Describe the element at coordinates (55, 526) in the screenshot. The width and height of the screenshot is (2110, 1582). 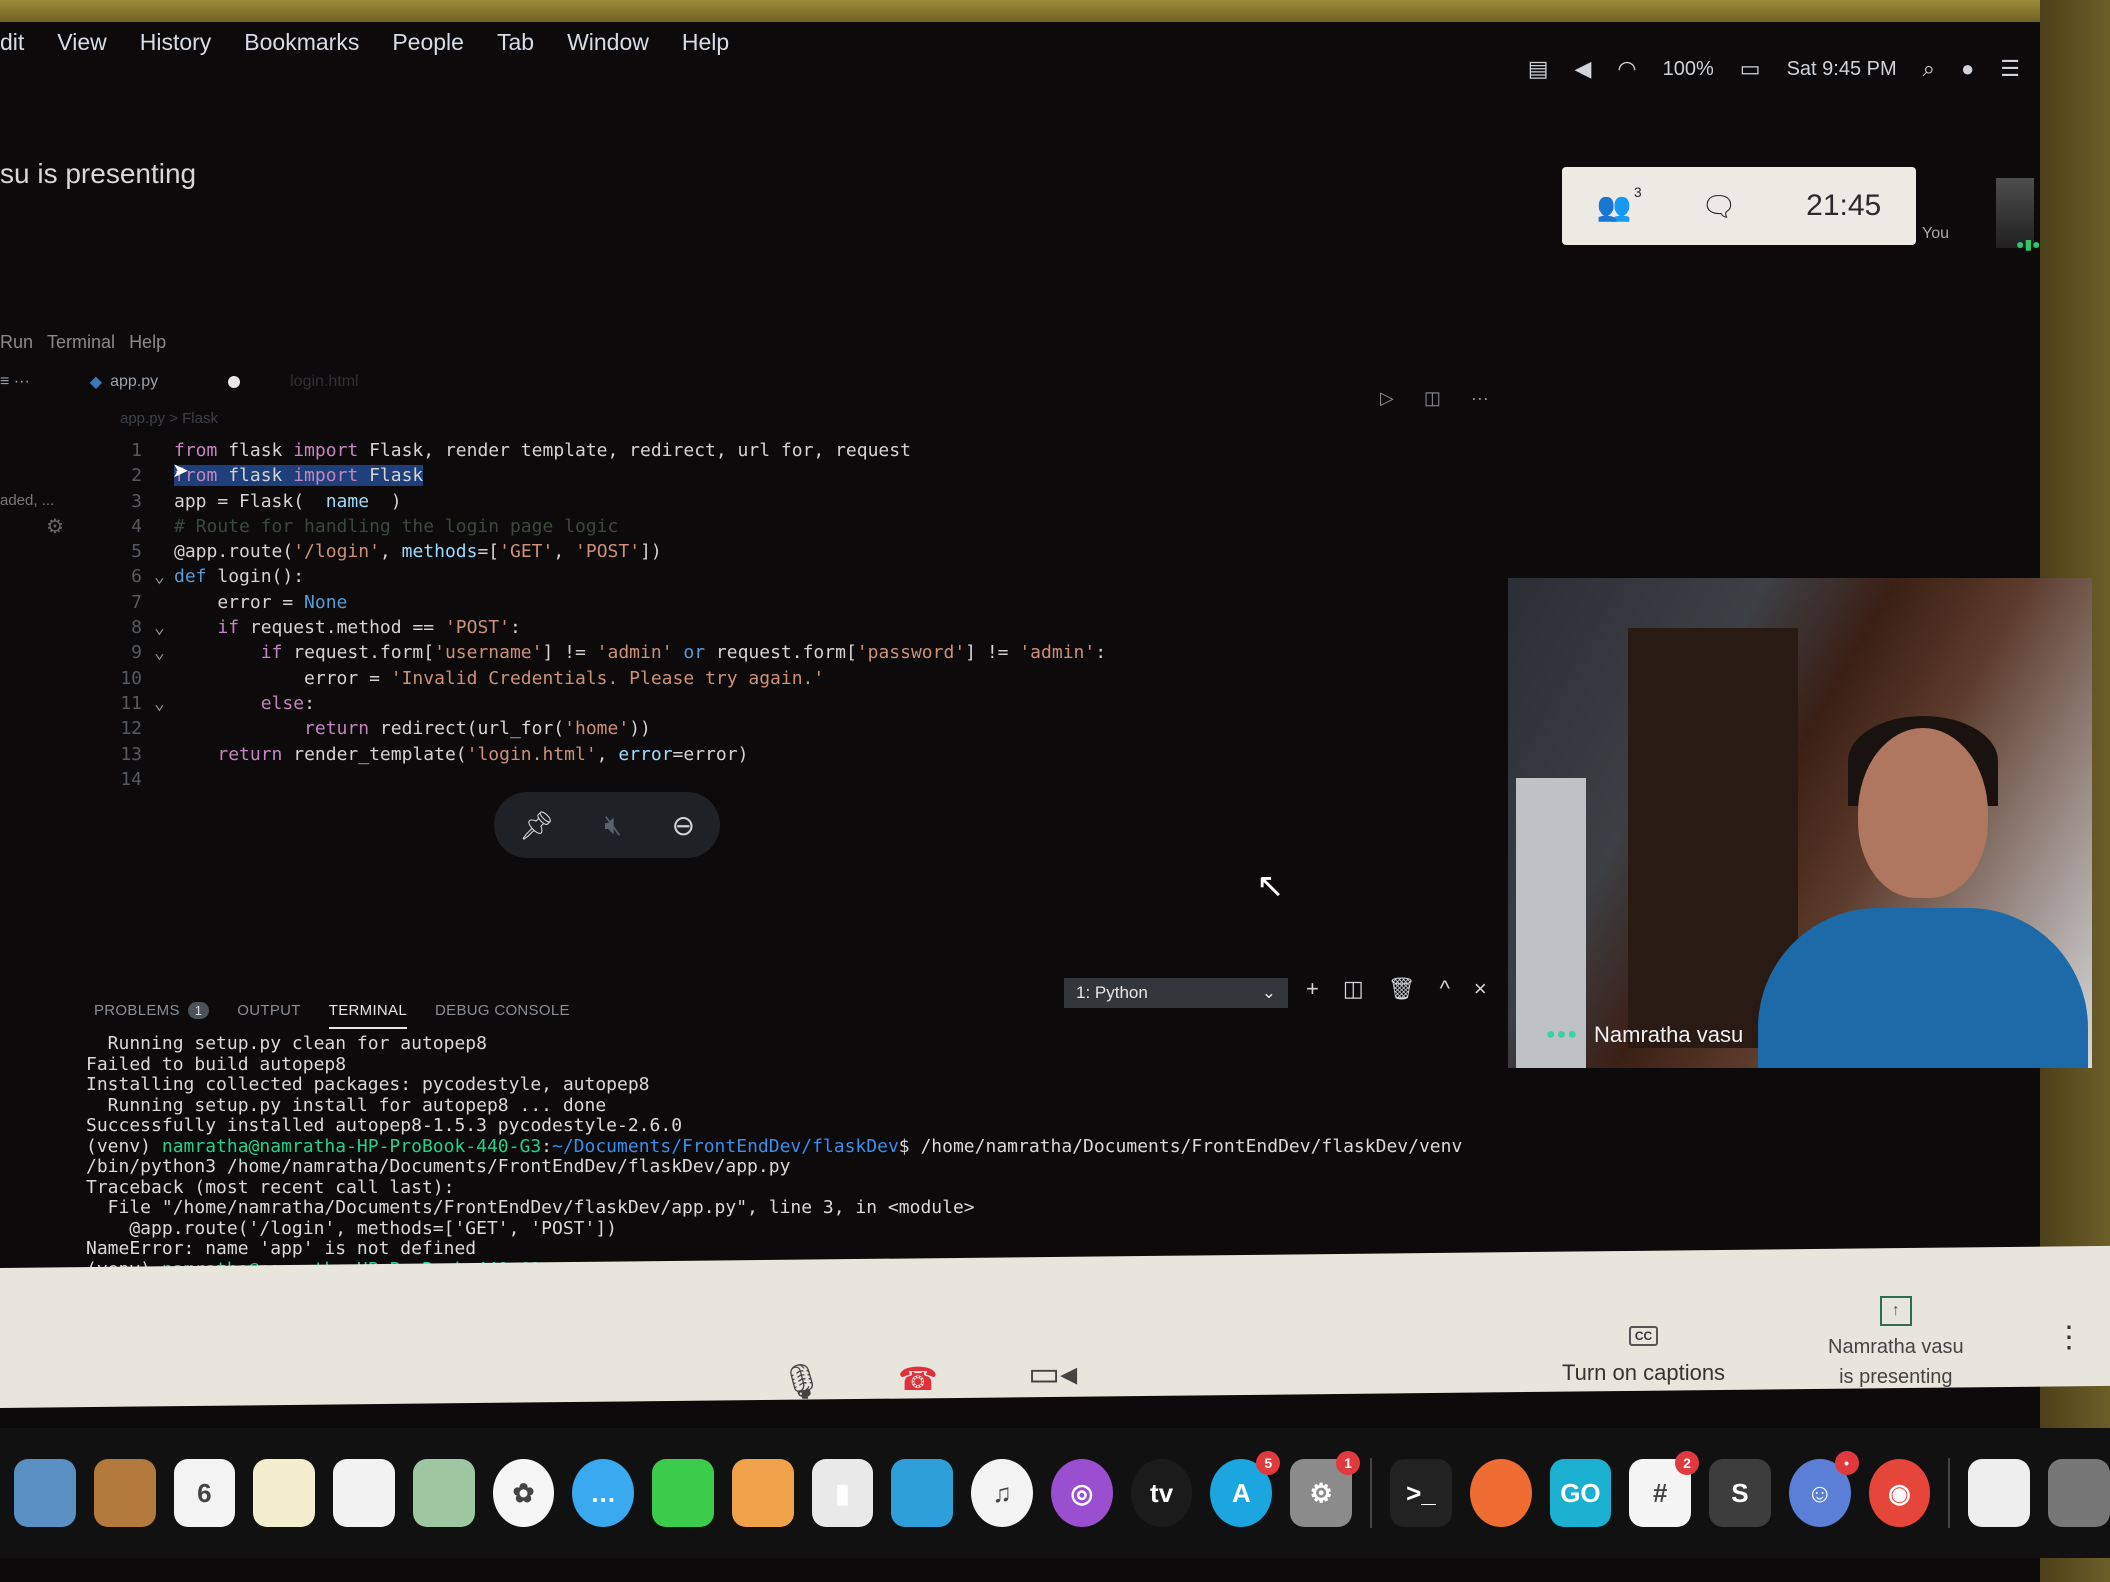
I see `gear-icon: ⚙` at that location.